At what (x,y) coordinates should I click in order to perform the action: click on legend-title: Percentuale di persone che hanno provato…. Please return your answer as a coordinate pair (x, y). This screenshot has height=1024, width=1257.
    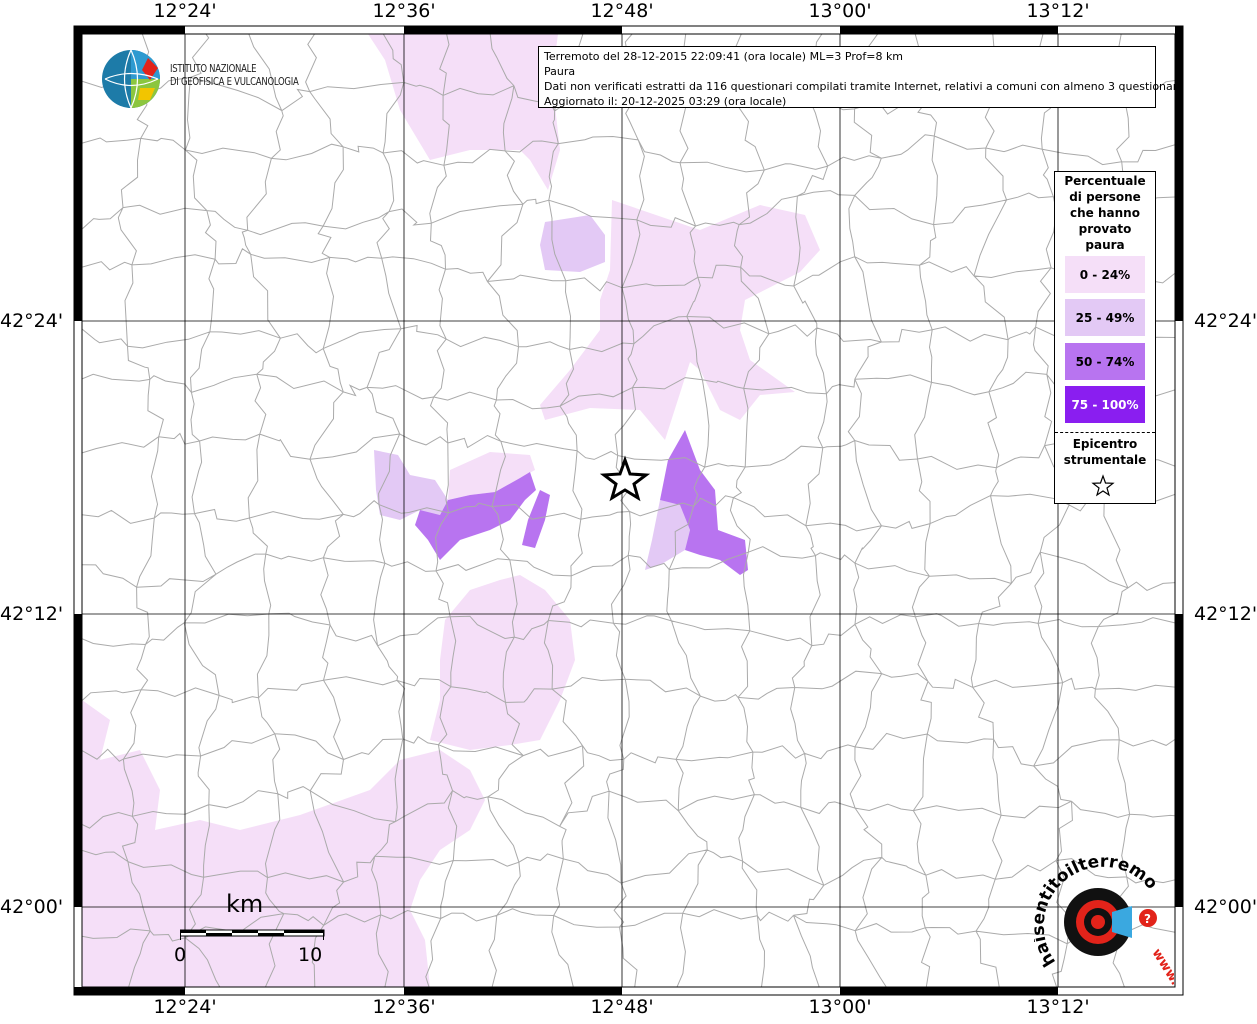
    Looking at the image, I should click on (1105, 212).